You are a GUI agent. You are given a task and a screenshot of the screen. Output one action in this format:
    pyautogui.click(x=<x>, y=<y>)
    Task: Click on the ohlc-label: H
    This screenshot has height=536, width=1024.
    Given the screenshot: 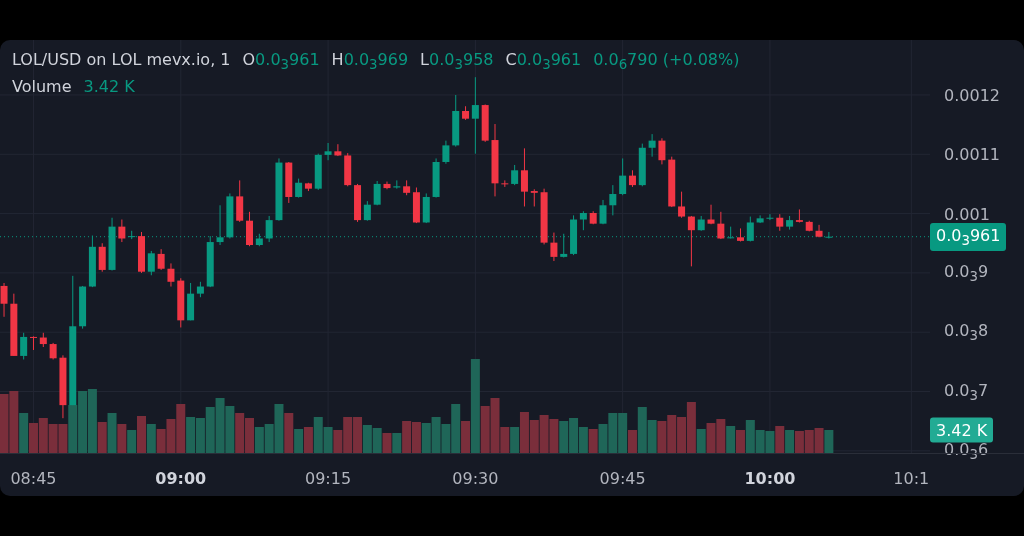 What is the action you would take?
    pyautogui.click(x=337, y=60)
    